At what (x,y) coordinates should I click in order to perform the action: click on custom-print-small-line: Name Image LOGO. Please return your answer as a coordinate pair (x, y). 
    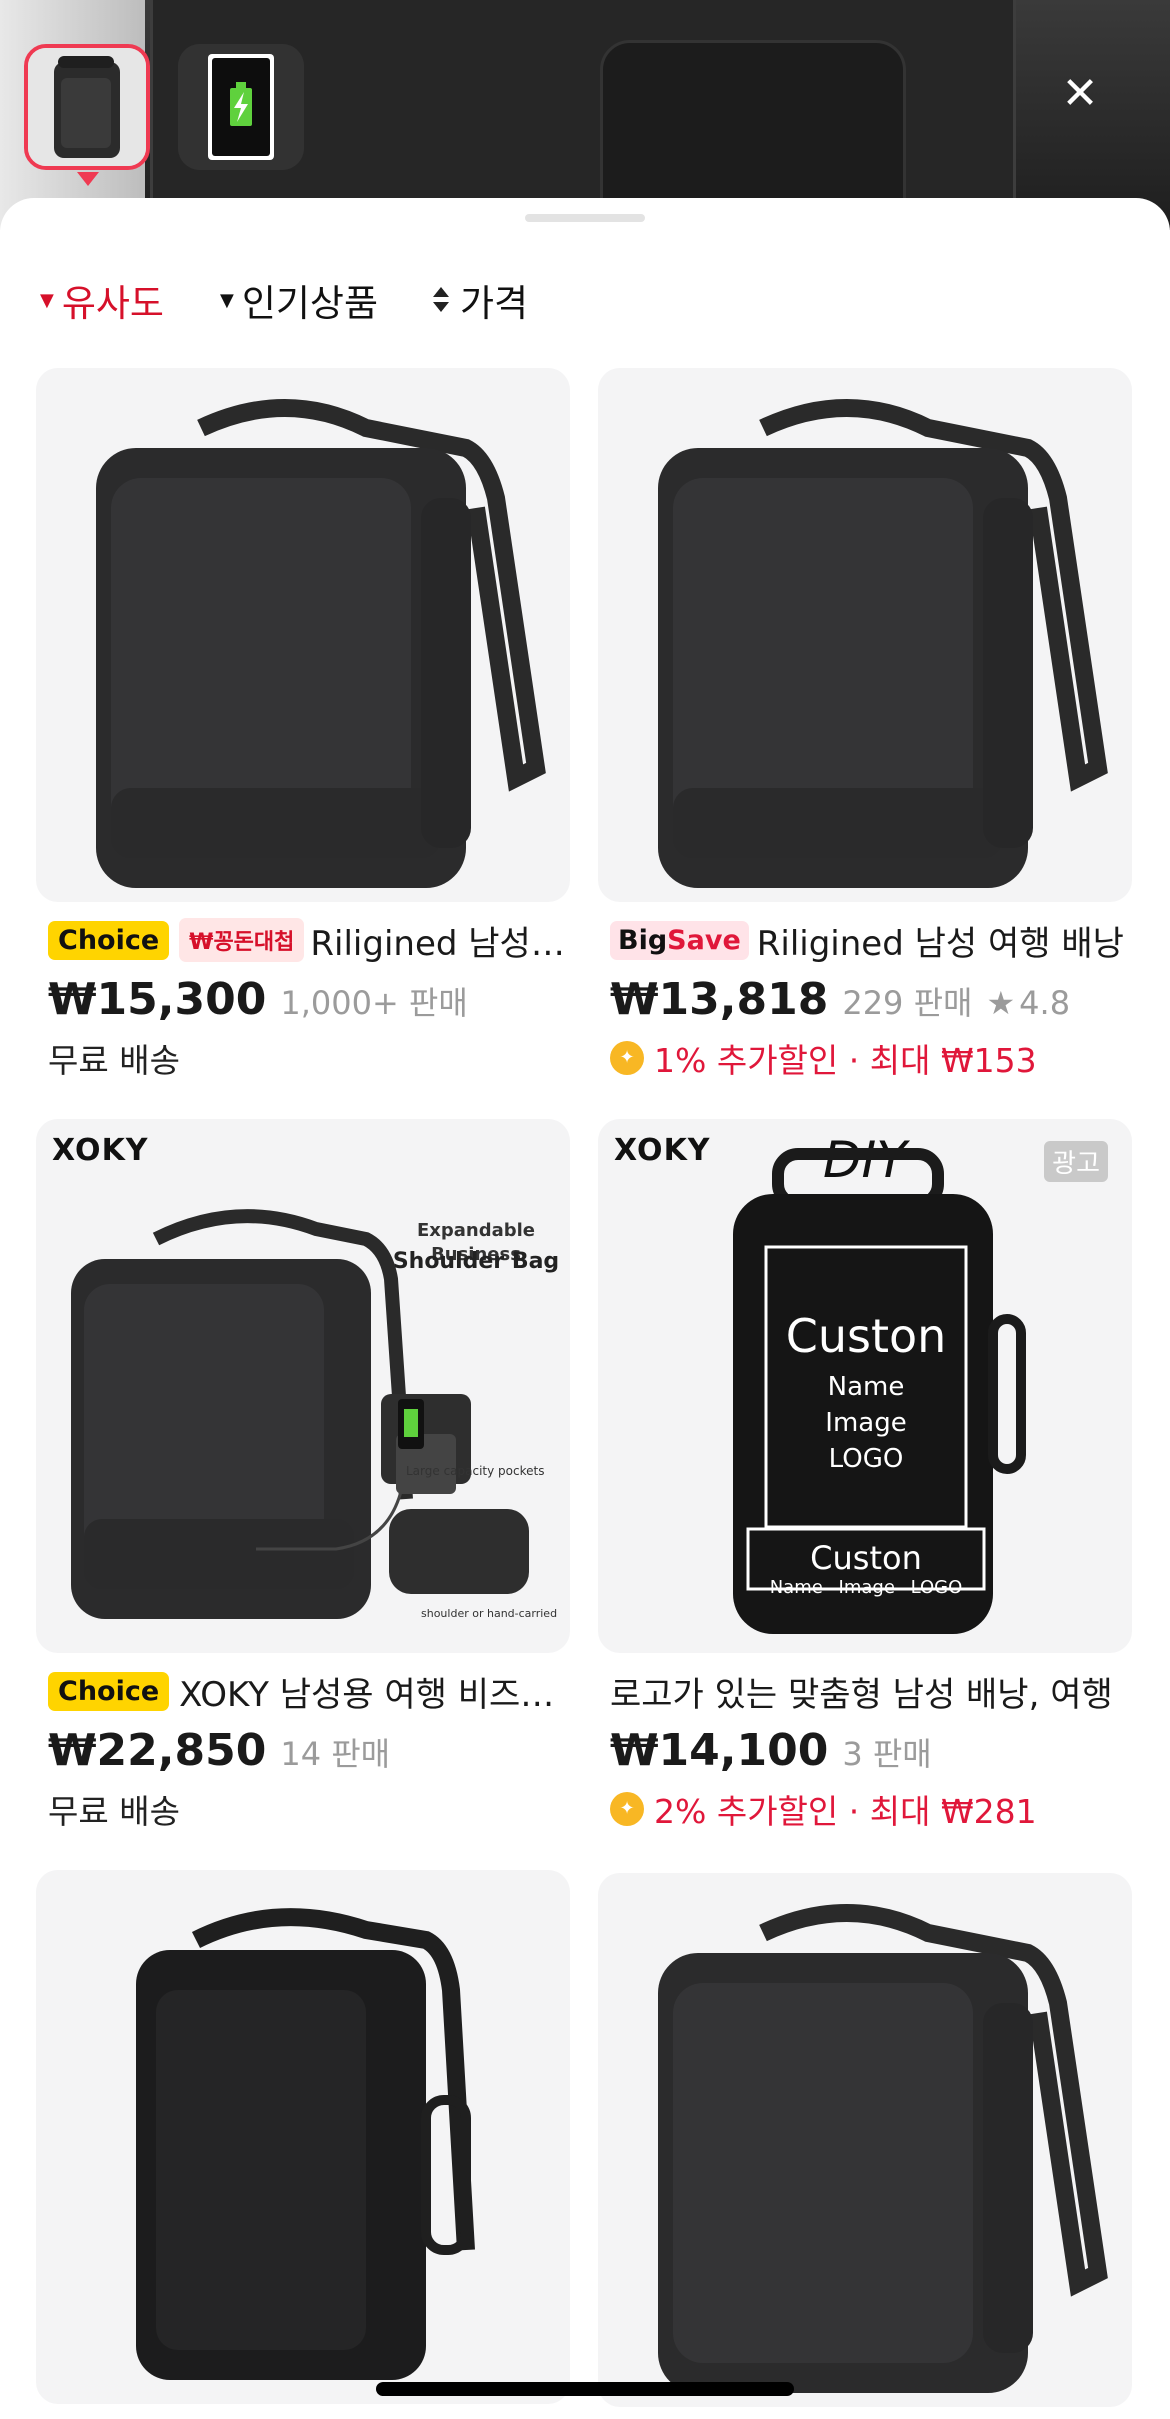
    Looking at the image, I should click on (866, 1587).